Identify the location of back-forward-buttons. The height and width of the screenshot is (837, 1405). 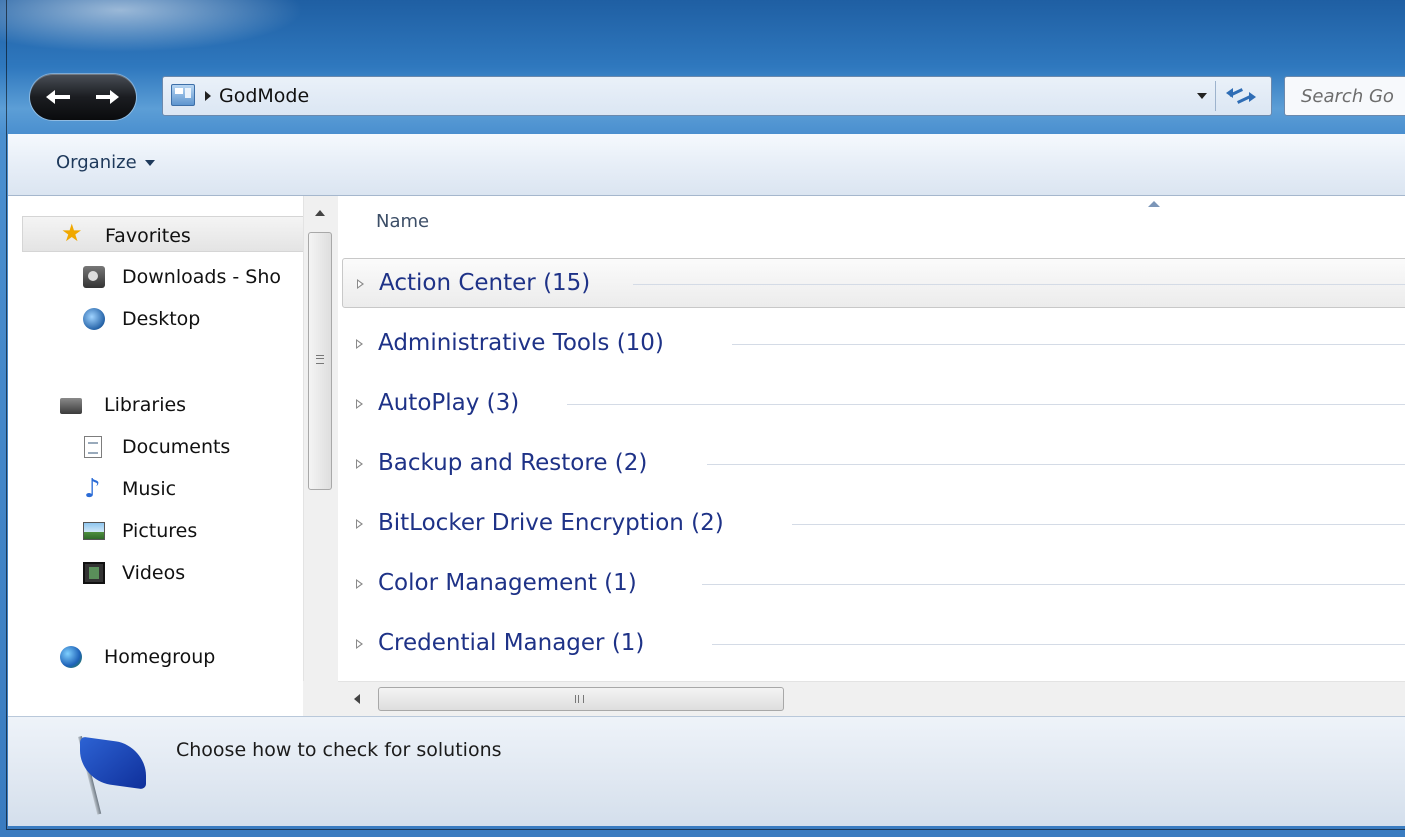
(83, 97).